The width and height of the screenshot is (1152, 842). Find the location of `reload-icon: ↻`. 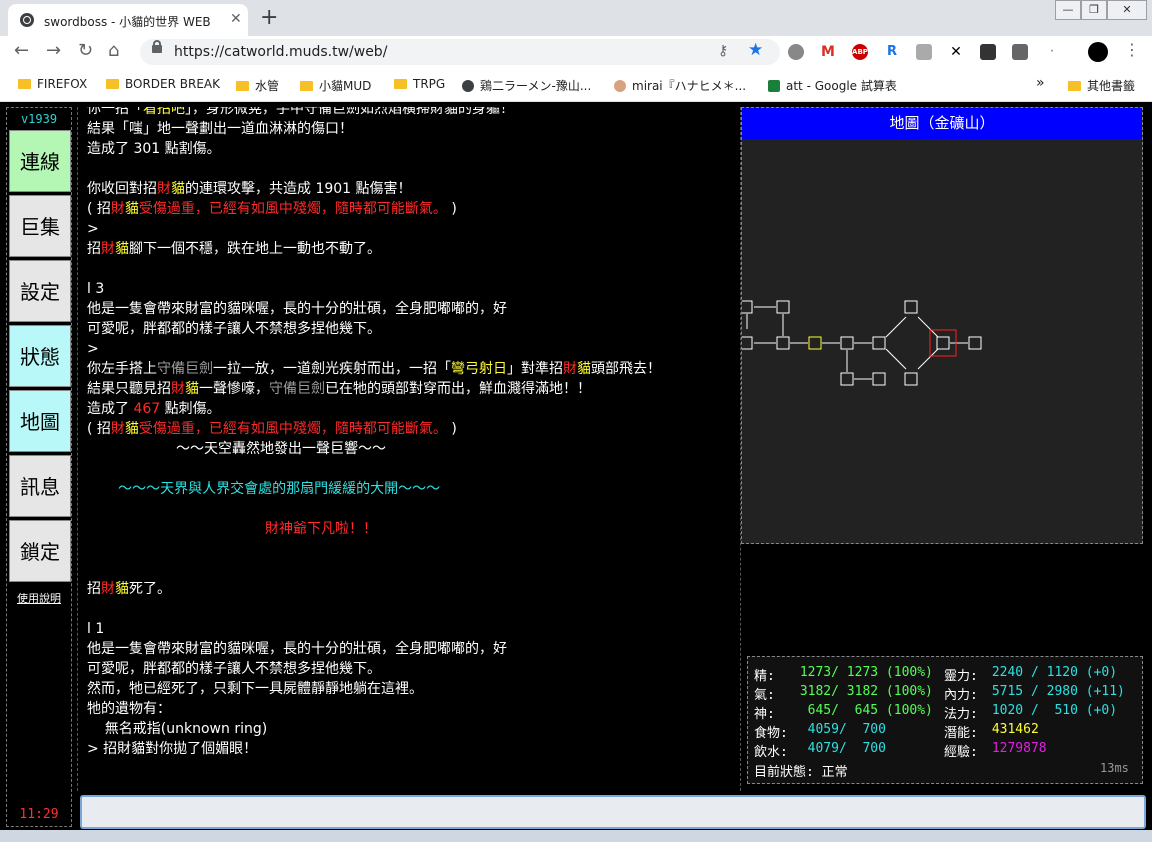

reload-icon: ↻ is located at coordinates (85, 50).